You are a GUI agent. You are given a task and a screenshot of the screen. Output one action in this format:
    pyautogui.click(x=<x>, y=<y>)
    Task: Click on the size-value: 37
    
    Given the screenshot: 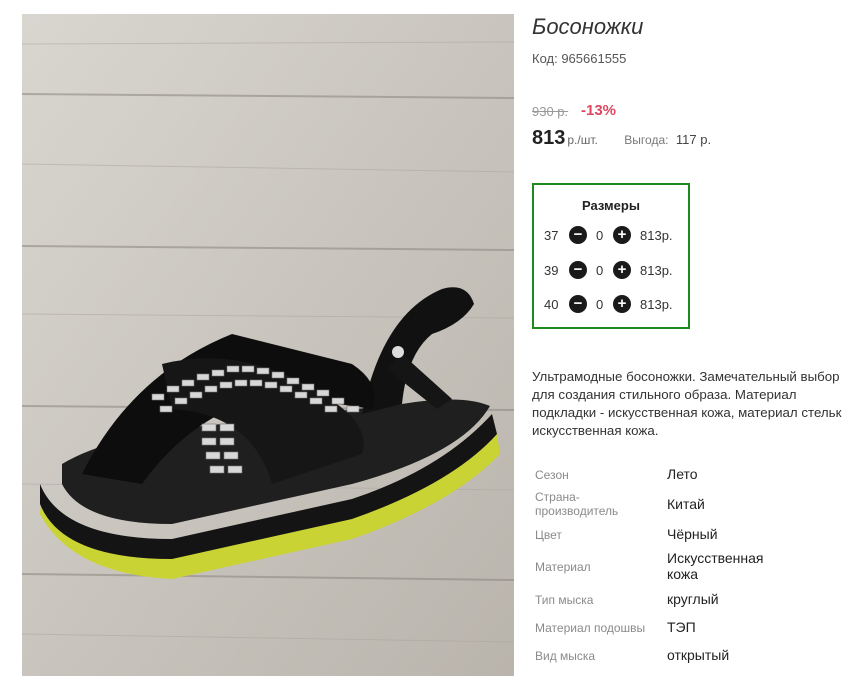 What is the action you would take?
    pyautogui.click(x=551, y=235)
    